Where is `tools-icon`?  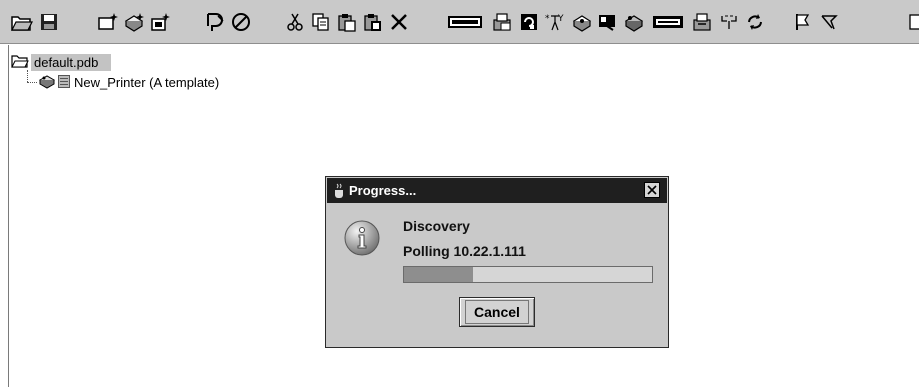
tools-icon is located at coordinates (829, 22).